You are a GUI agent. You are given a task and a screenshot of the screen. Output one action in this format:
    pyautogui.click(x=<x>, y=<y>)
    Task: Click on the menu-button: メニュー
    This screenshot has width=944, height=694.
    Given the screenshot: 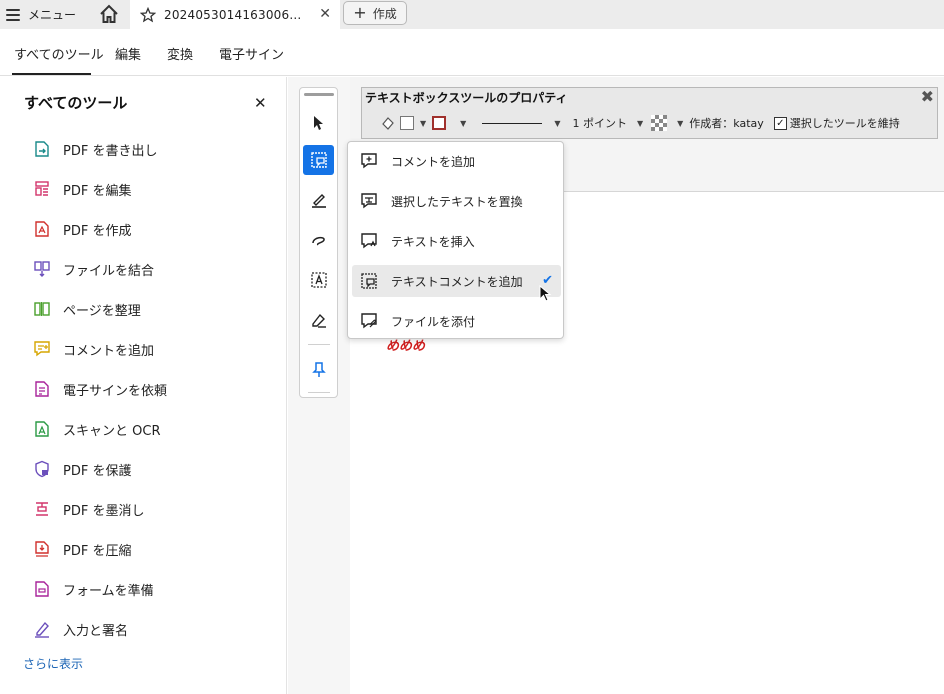 What is the action you would take?
    pyautogui.click(x=41, y=14)
    